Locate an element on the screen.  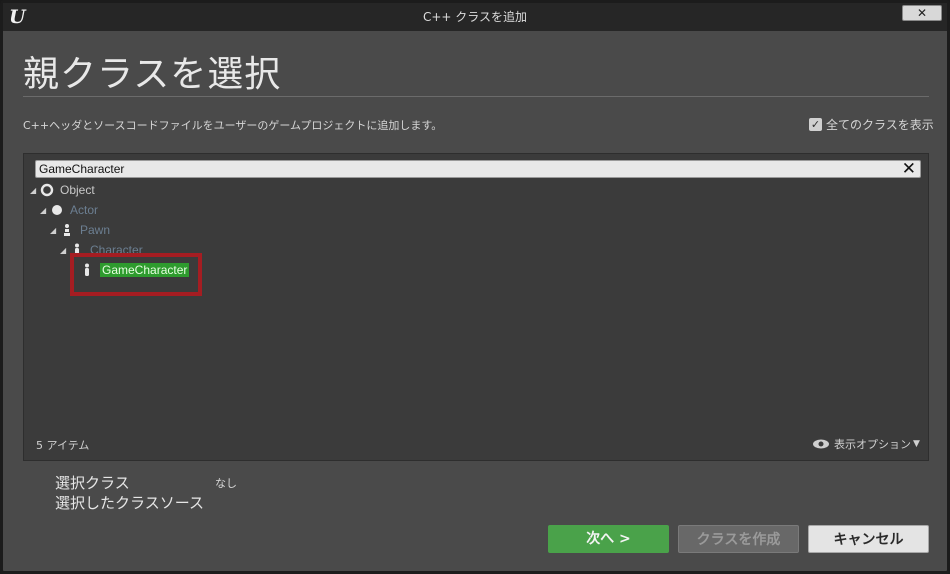
title-bar: U C++ クラスを追加 ✕ is located at coordinates (475, 17).